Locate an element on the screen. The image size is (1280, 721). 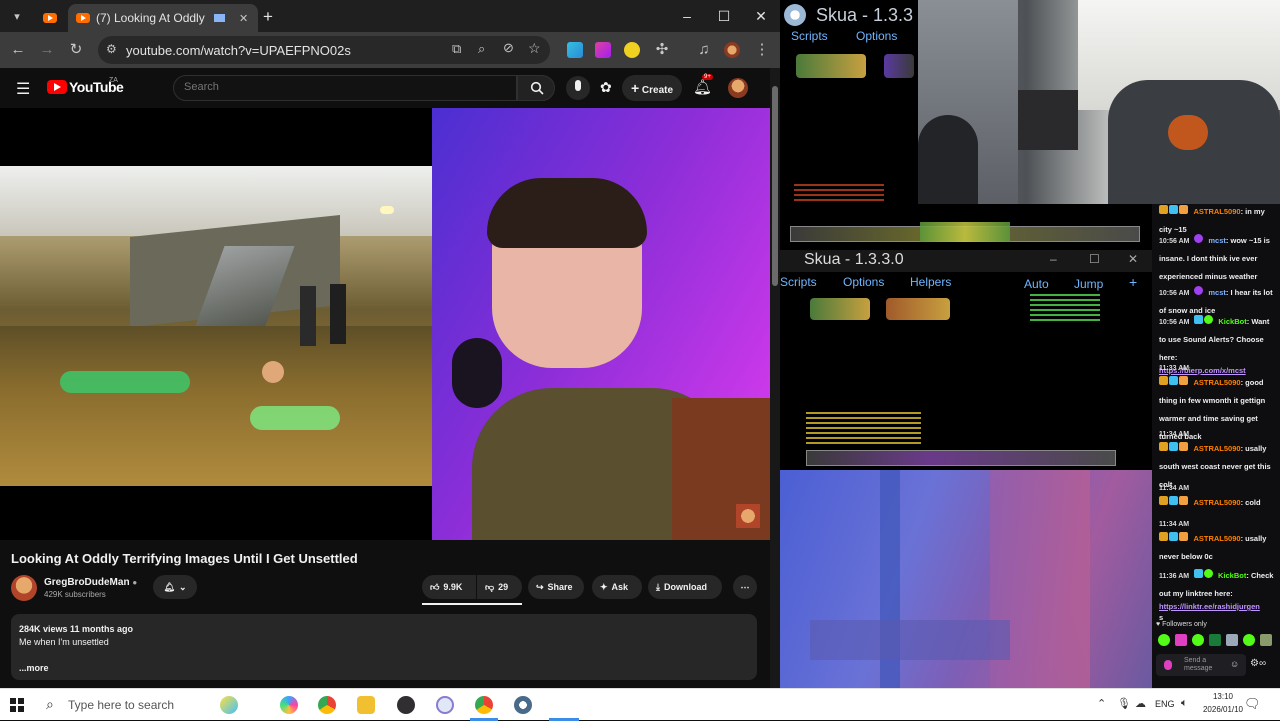
close-button: ✕ is located at coordinates (761, 16).